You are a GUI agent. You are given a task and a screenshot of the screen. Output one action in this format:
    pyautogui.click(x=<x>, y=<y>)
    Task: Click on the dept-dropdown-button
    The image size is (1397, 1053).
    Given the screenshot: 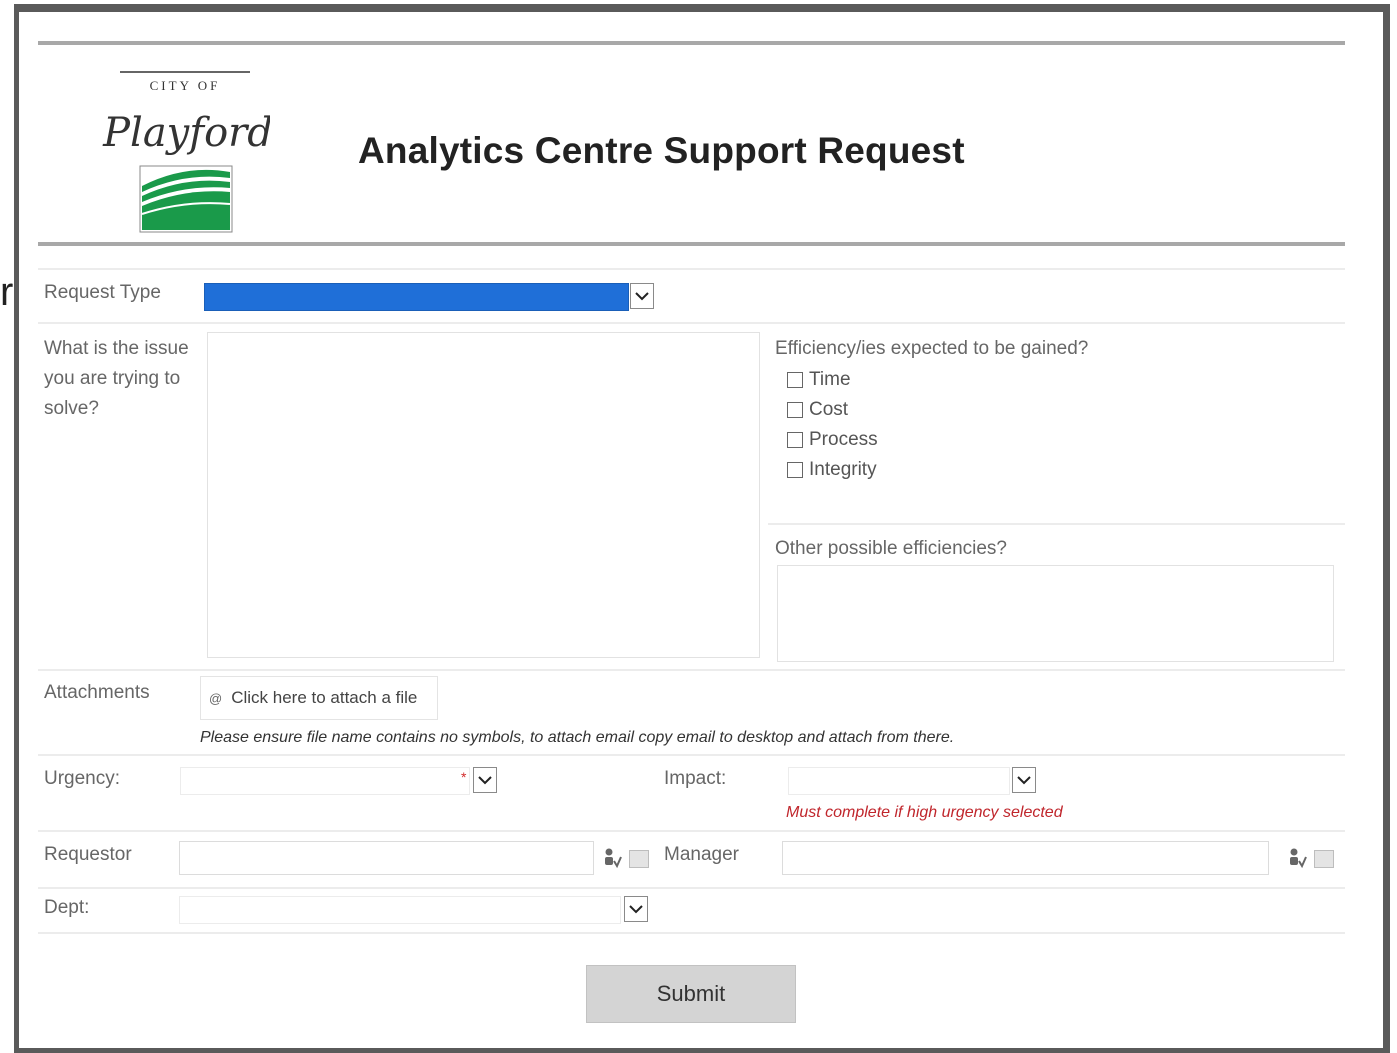 What is the action you would take?
    pyautogui.click(x=636, y=909)
    